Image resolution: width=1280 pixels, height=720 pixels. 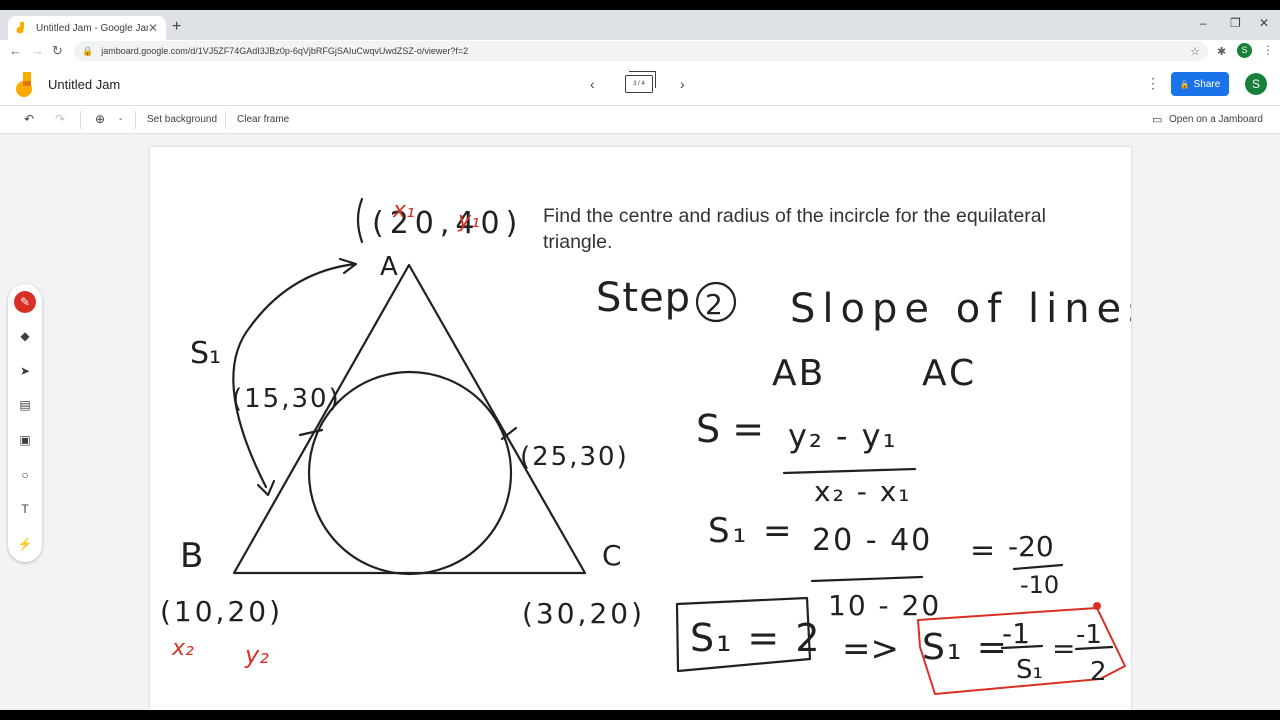 What do you see at coordinates (751, 531) in the screenshot?
I see `s1-equation-lhs: S₁ =` at bounding box center [751, 531].